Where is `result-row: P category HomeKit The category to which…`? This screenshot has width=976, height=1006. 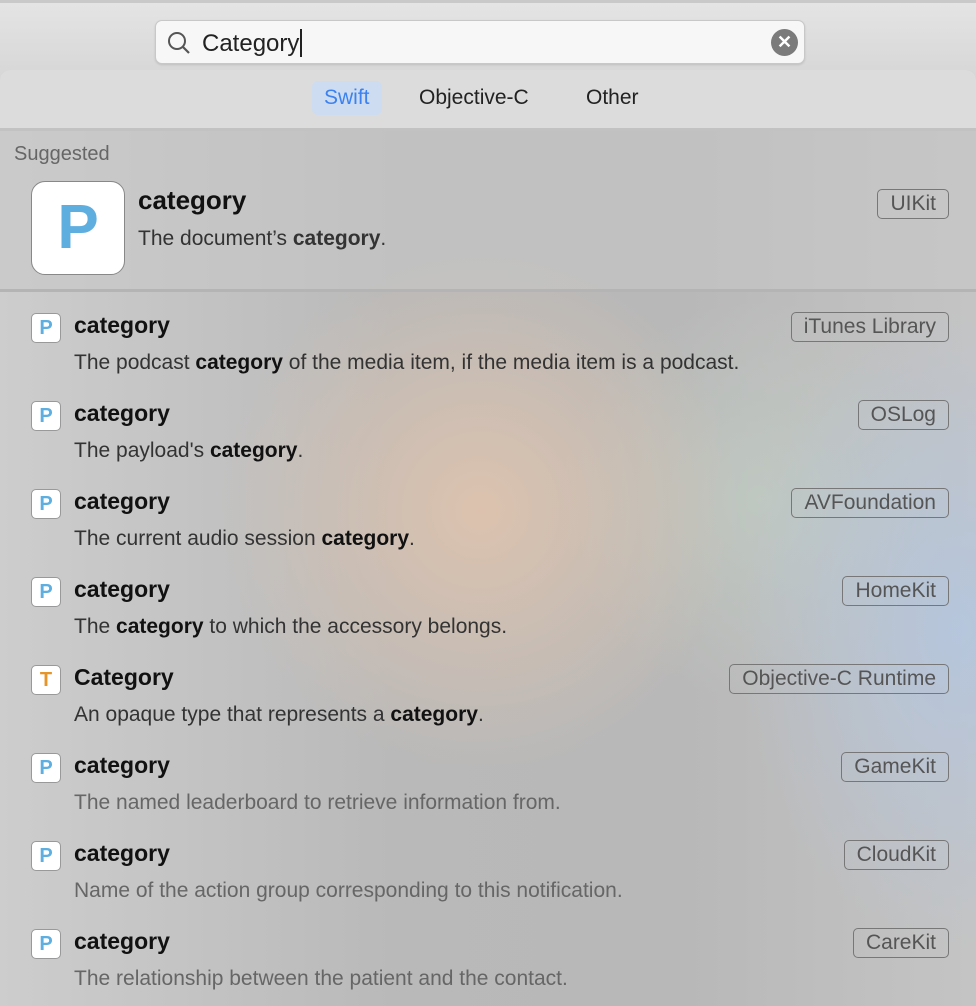
result-row: P category HomeKit The category to which… is located at coordinates (488, 618).